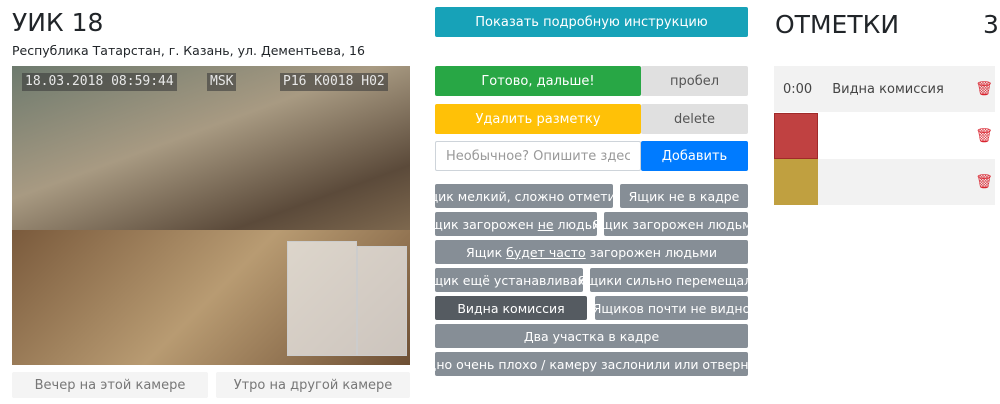  I want to click on marks-count: 3, so click(991, 24).